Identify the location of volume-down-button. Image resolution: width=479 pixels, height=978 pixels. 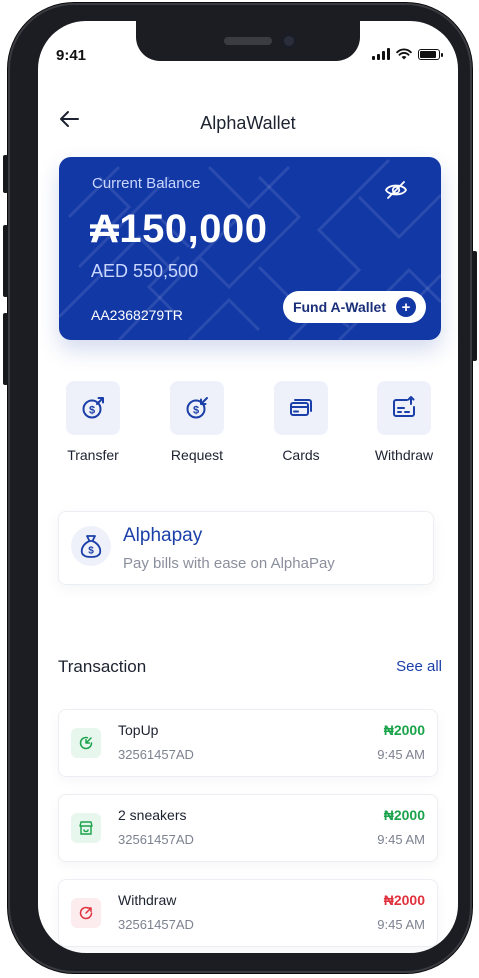
(5, 349).